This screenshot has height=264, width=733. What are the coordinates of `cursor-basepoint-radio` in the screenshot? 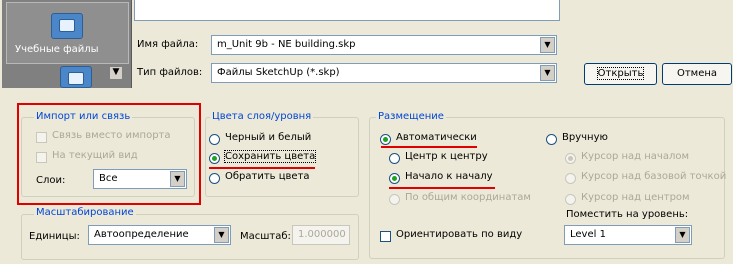 It's located at (570, 178).